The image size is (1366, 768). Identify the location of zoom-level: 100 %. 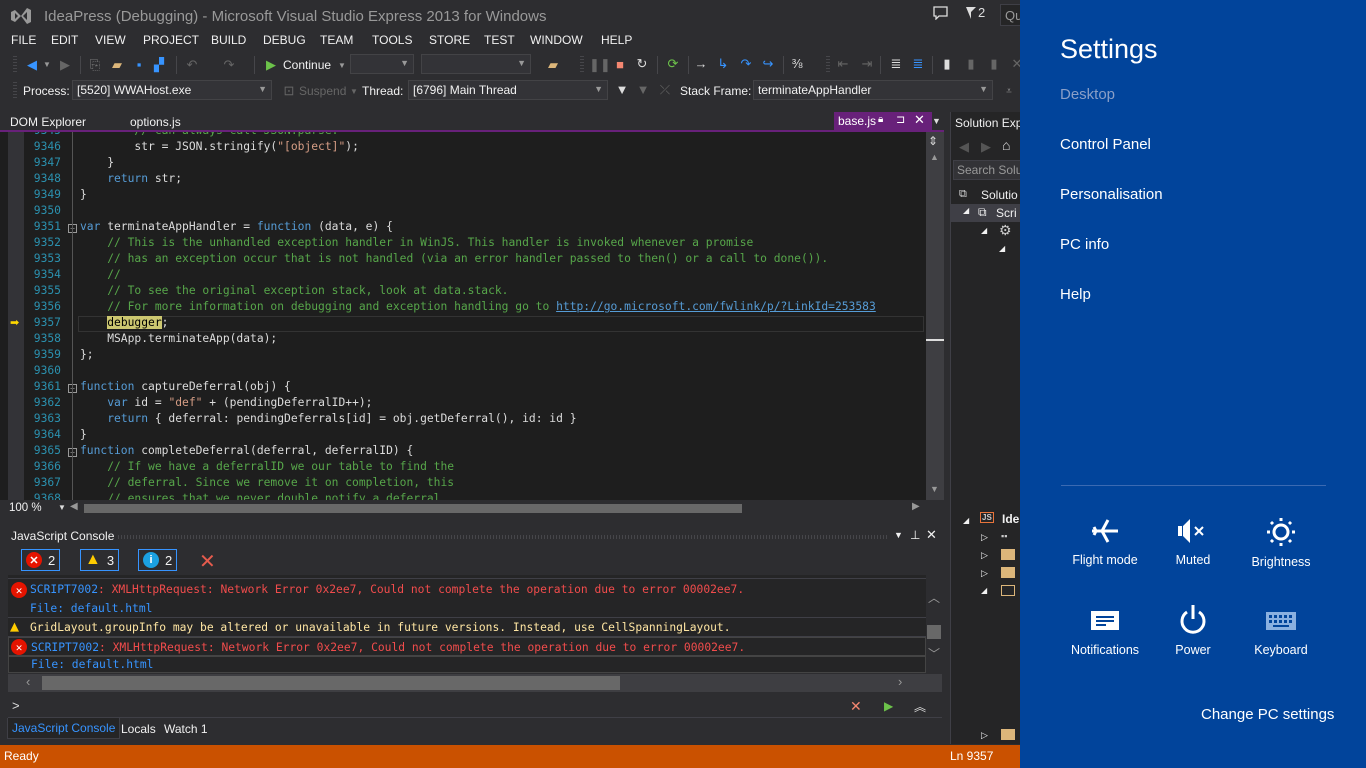
(25, 508).